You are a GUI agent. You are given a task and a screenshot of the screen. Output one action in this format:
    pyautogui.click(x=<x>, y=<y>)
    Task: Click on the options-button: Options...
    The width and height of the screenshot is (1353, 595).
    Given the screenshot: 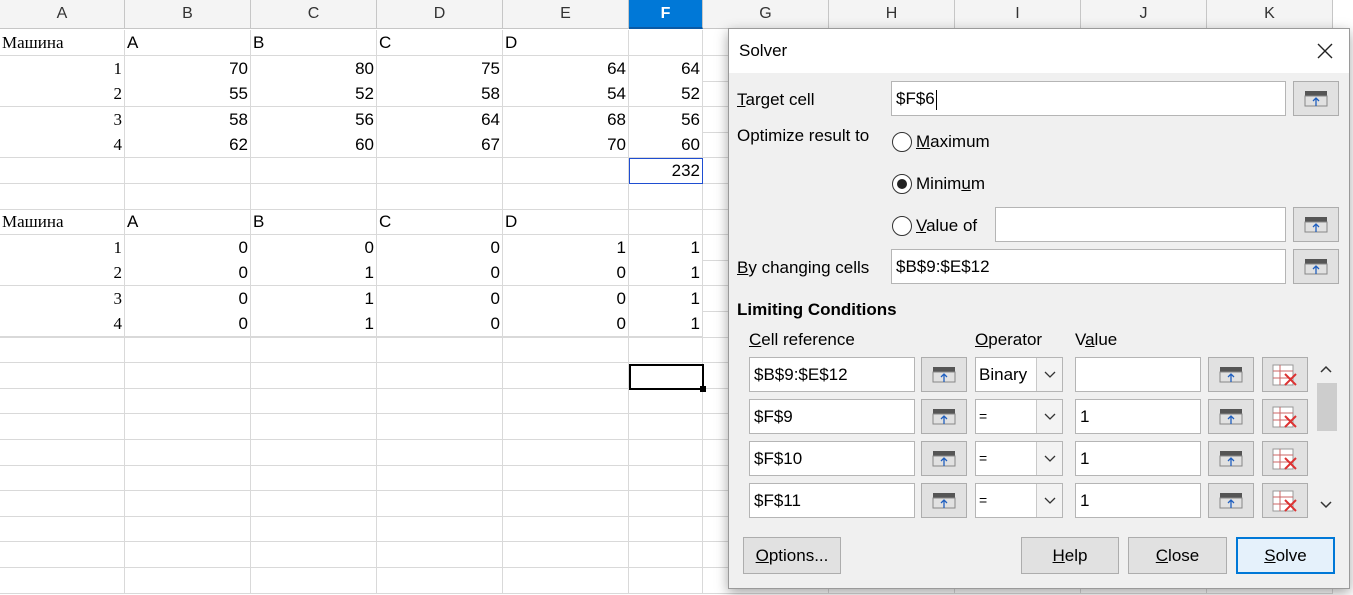 What is the action you would take?
    pyautogui.click(x=792, y=555)
    